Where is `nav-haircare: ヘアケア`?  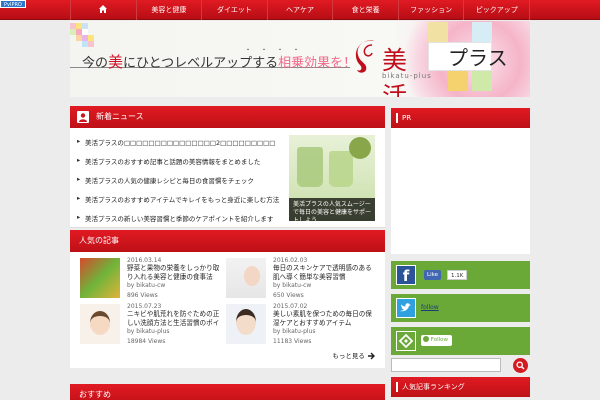
nav-haircare: ヘアケア is located at coordinates (301, 10).